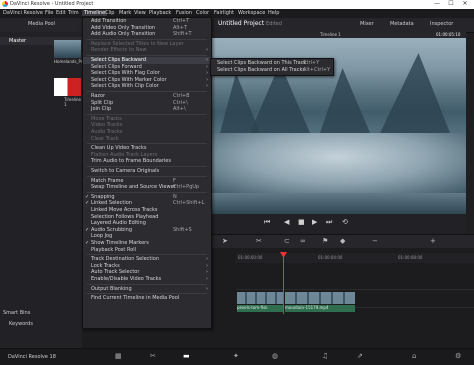 This screenshot has height=365, width=474. What do you see at coordinates (283, 283) in the screenshot?
I see `playhead` at bounding box center [283, 283].